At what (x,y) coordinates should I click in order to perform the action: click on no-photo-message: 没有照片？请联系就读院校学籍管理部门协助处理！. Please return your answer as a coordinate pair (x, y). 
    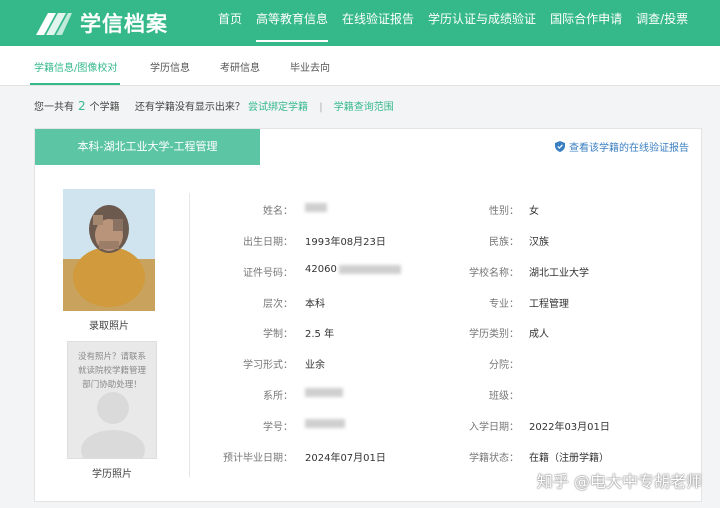
    Looking at the image, I should click on (111, 371).